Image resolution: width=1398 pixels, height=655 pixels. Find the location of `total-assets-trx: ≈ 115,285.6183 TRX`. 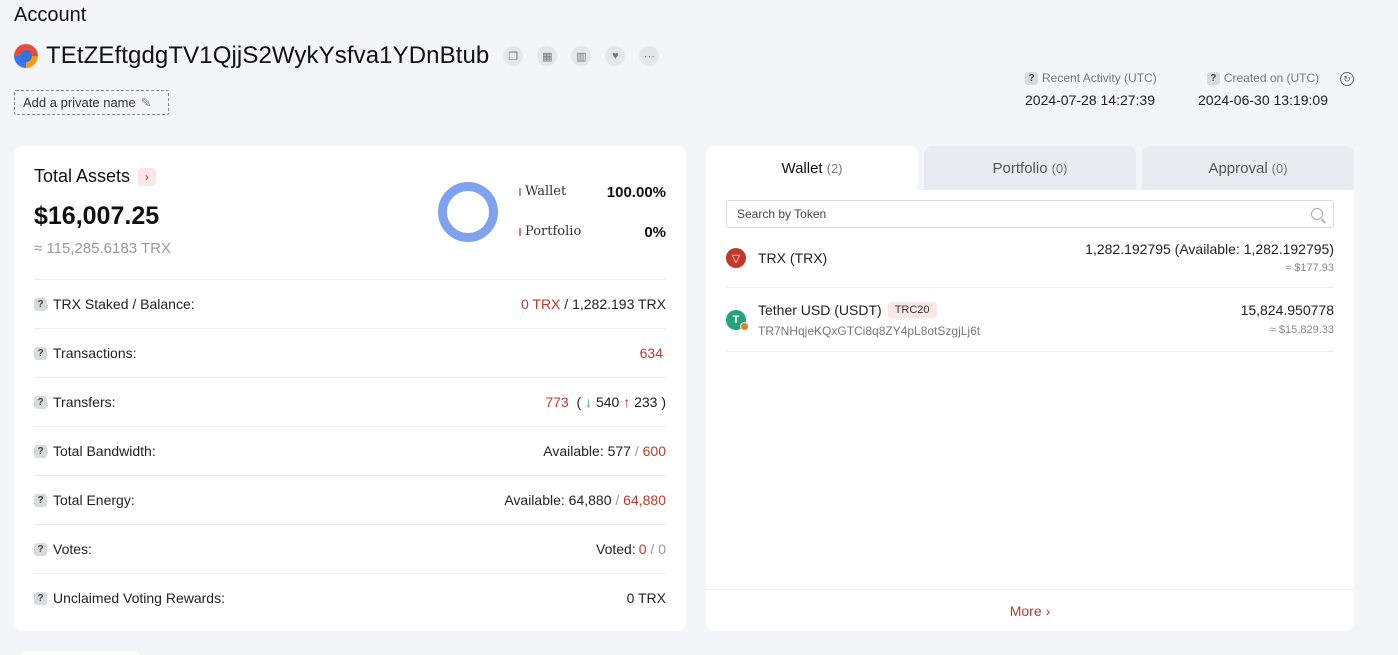

total-assets-trx: ≈ 115,285.6183 TRX is located at coordinates (102, 248).